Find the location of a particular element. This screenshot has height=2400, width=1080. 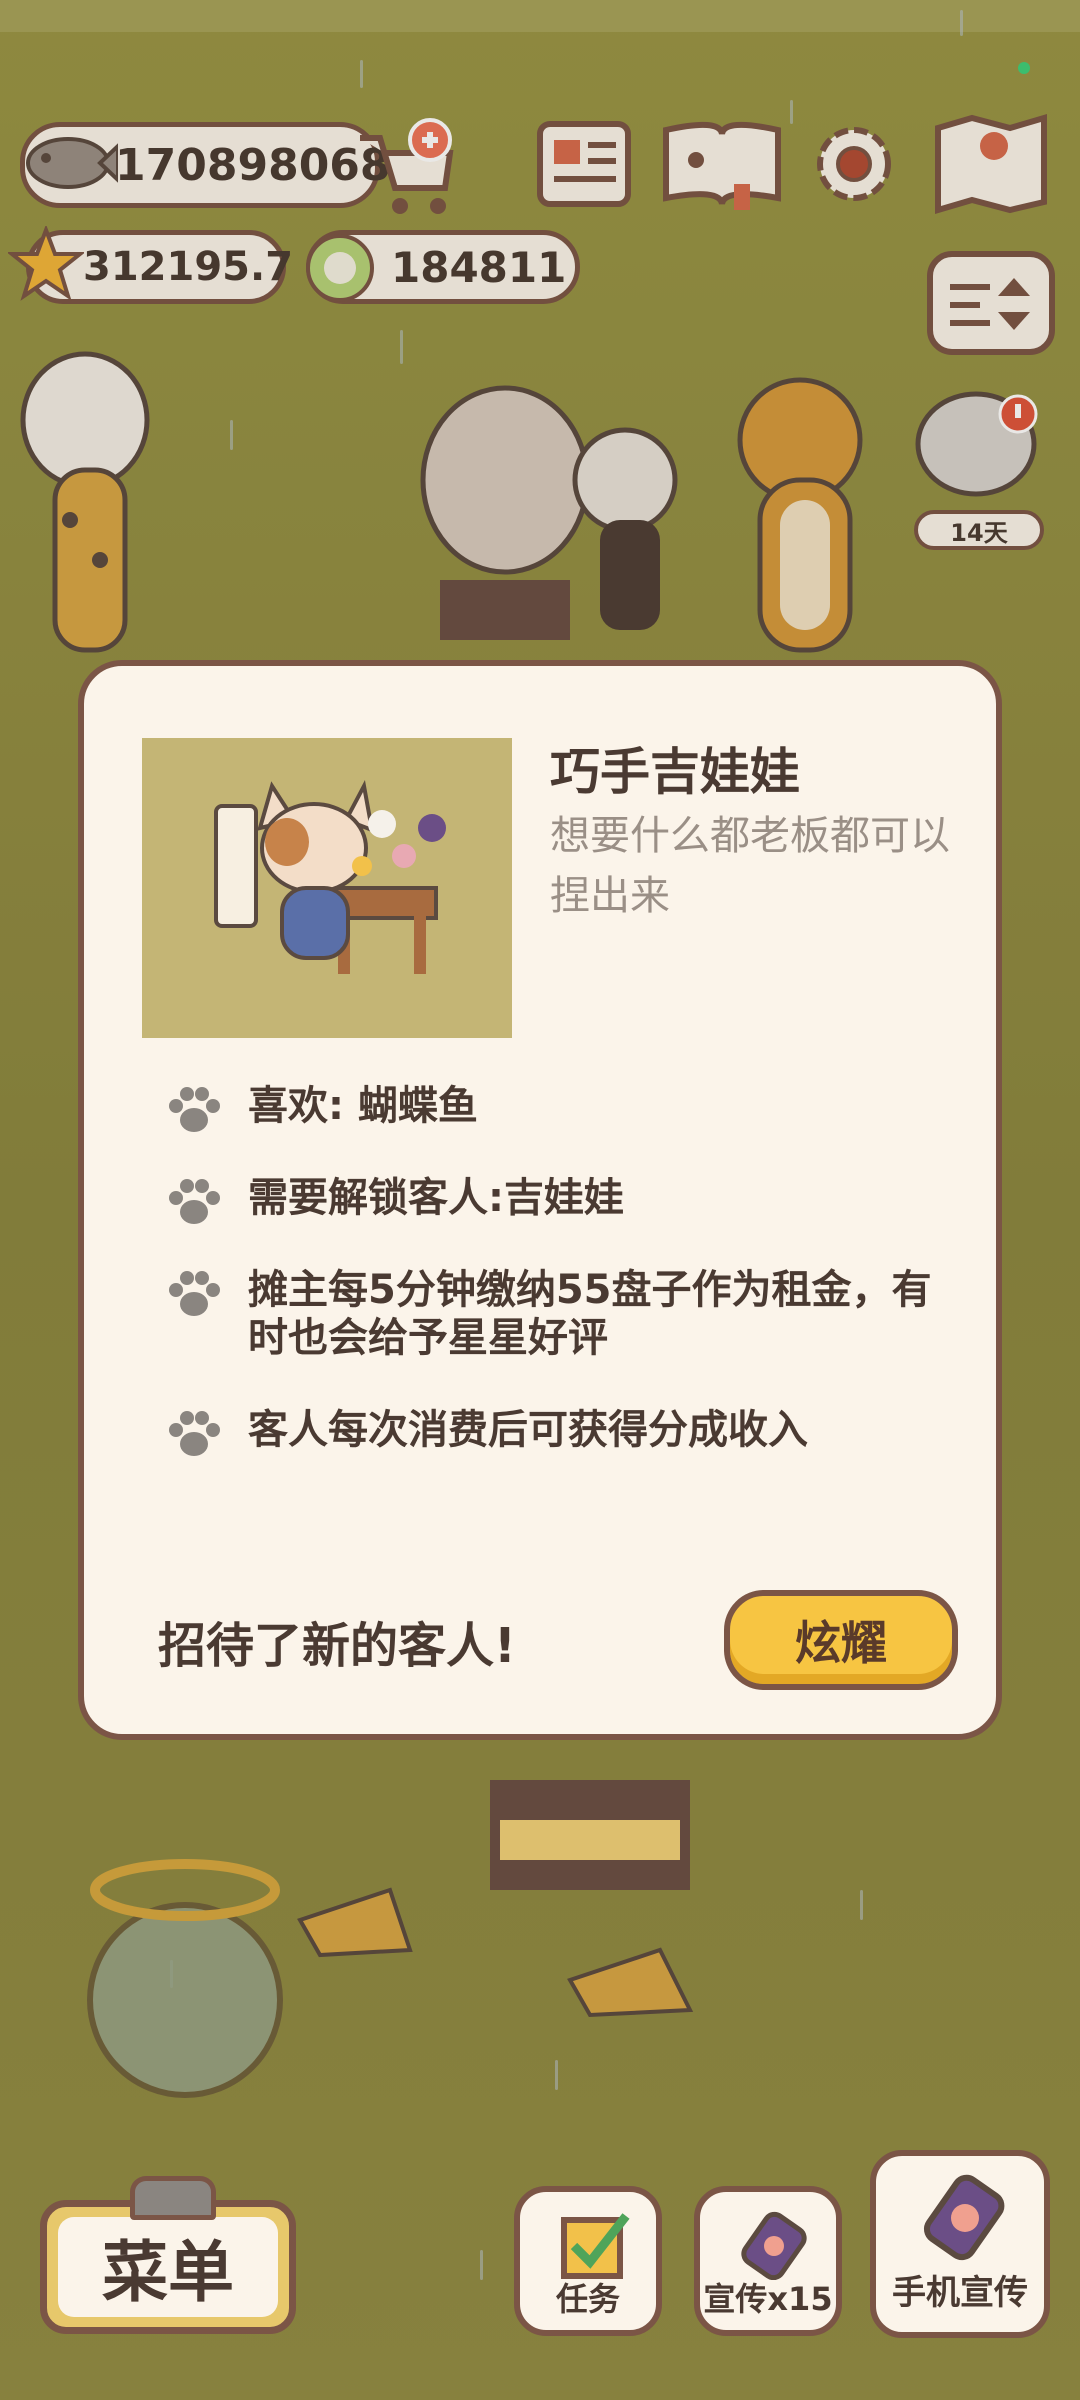

info-row: 摊主每5分钟缴纳55盘子作为租金，有时也会给予星星好评 is located at coordinates (557, 1314).